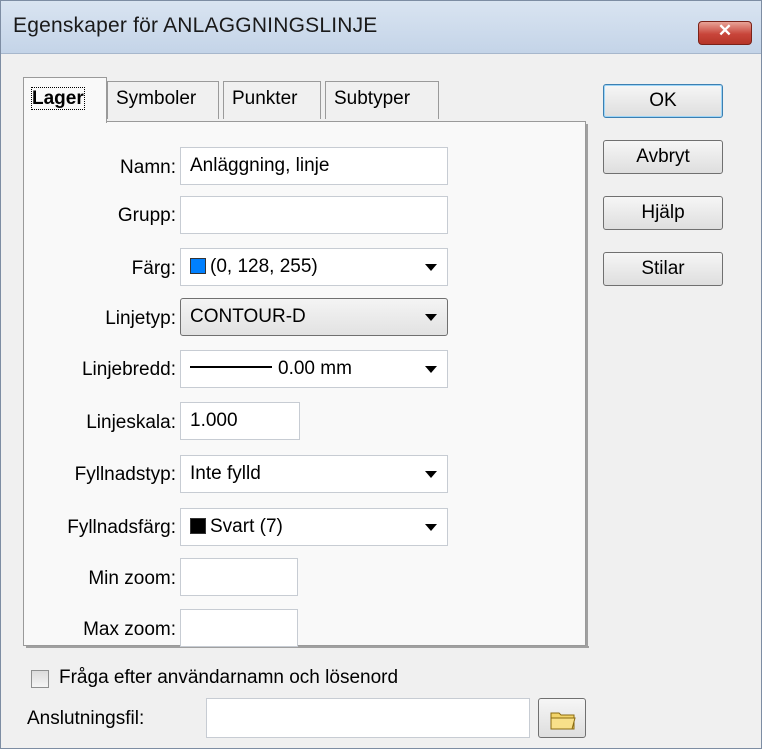 Image resolution: width=762 pixels, height=749 pixels. Describe the element at coordinates (121, 527) in the screenshot. I see `fyllnadsfarg-label: Fyllnadsfärg:` at that location.